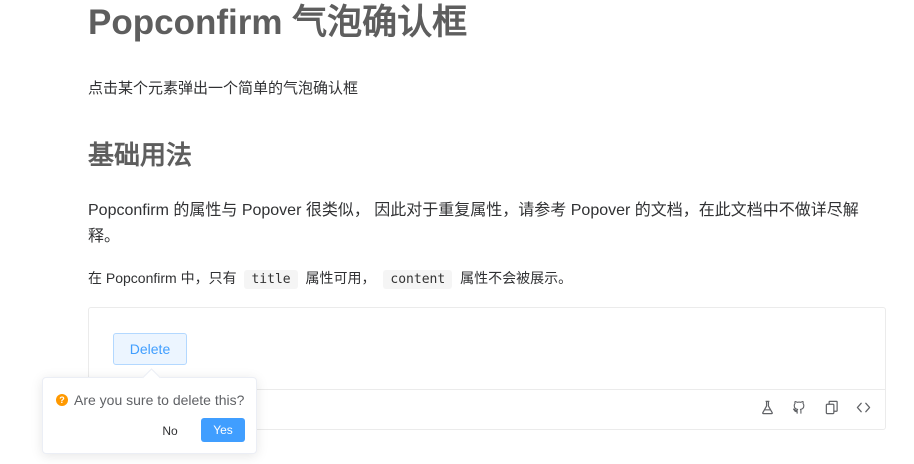  Describe the element at coordinates (150, 349) in the screenshot. I see `delete-button: Delete` at that location.